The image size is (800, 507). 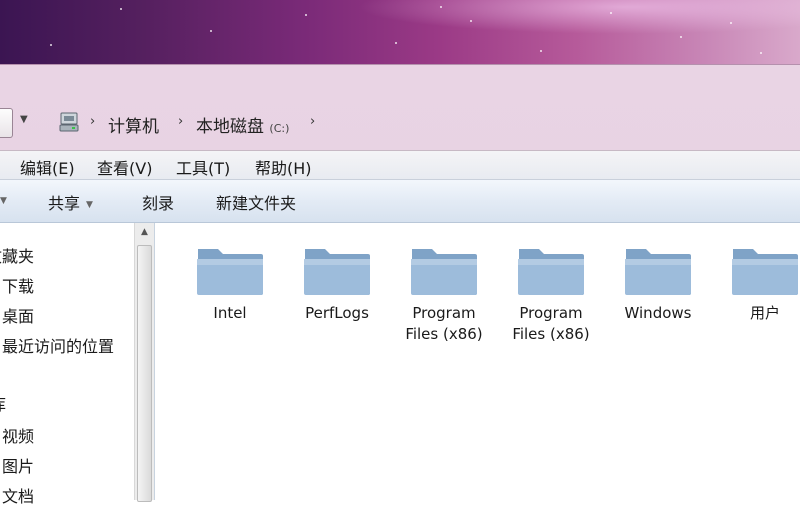 I want to click on menu-view: 查看(V), so click(x=124, y=167).